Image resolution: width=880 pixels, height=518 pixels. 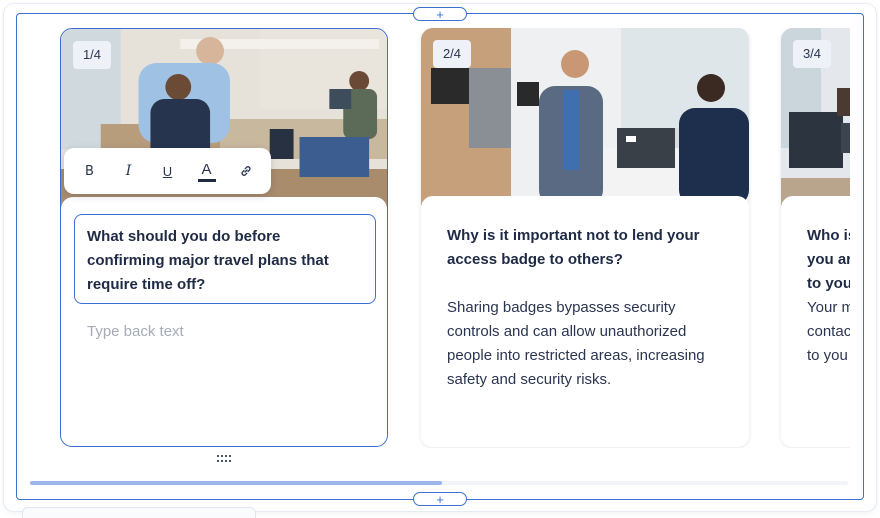 What do you see at coordinates (92, 55) in the screenshot?
I see `card-counter: 1/4` at bounding box center [92, 55].